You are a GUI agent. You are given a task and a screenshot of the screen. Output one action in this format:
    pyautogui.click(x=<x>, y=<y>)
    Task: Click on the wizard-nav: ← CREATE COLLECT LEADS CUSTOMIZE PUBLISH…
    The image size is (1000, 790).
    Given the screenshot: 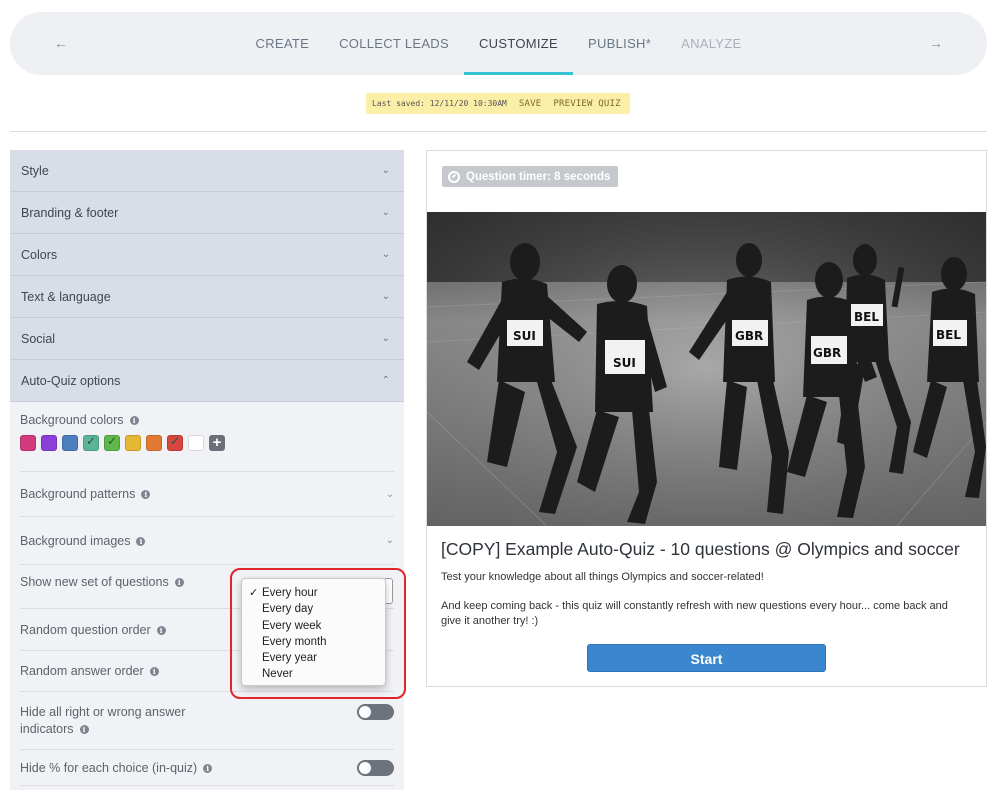 What is the action you would take?
    pyautogui.click(x=498, y=43)
    